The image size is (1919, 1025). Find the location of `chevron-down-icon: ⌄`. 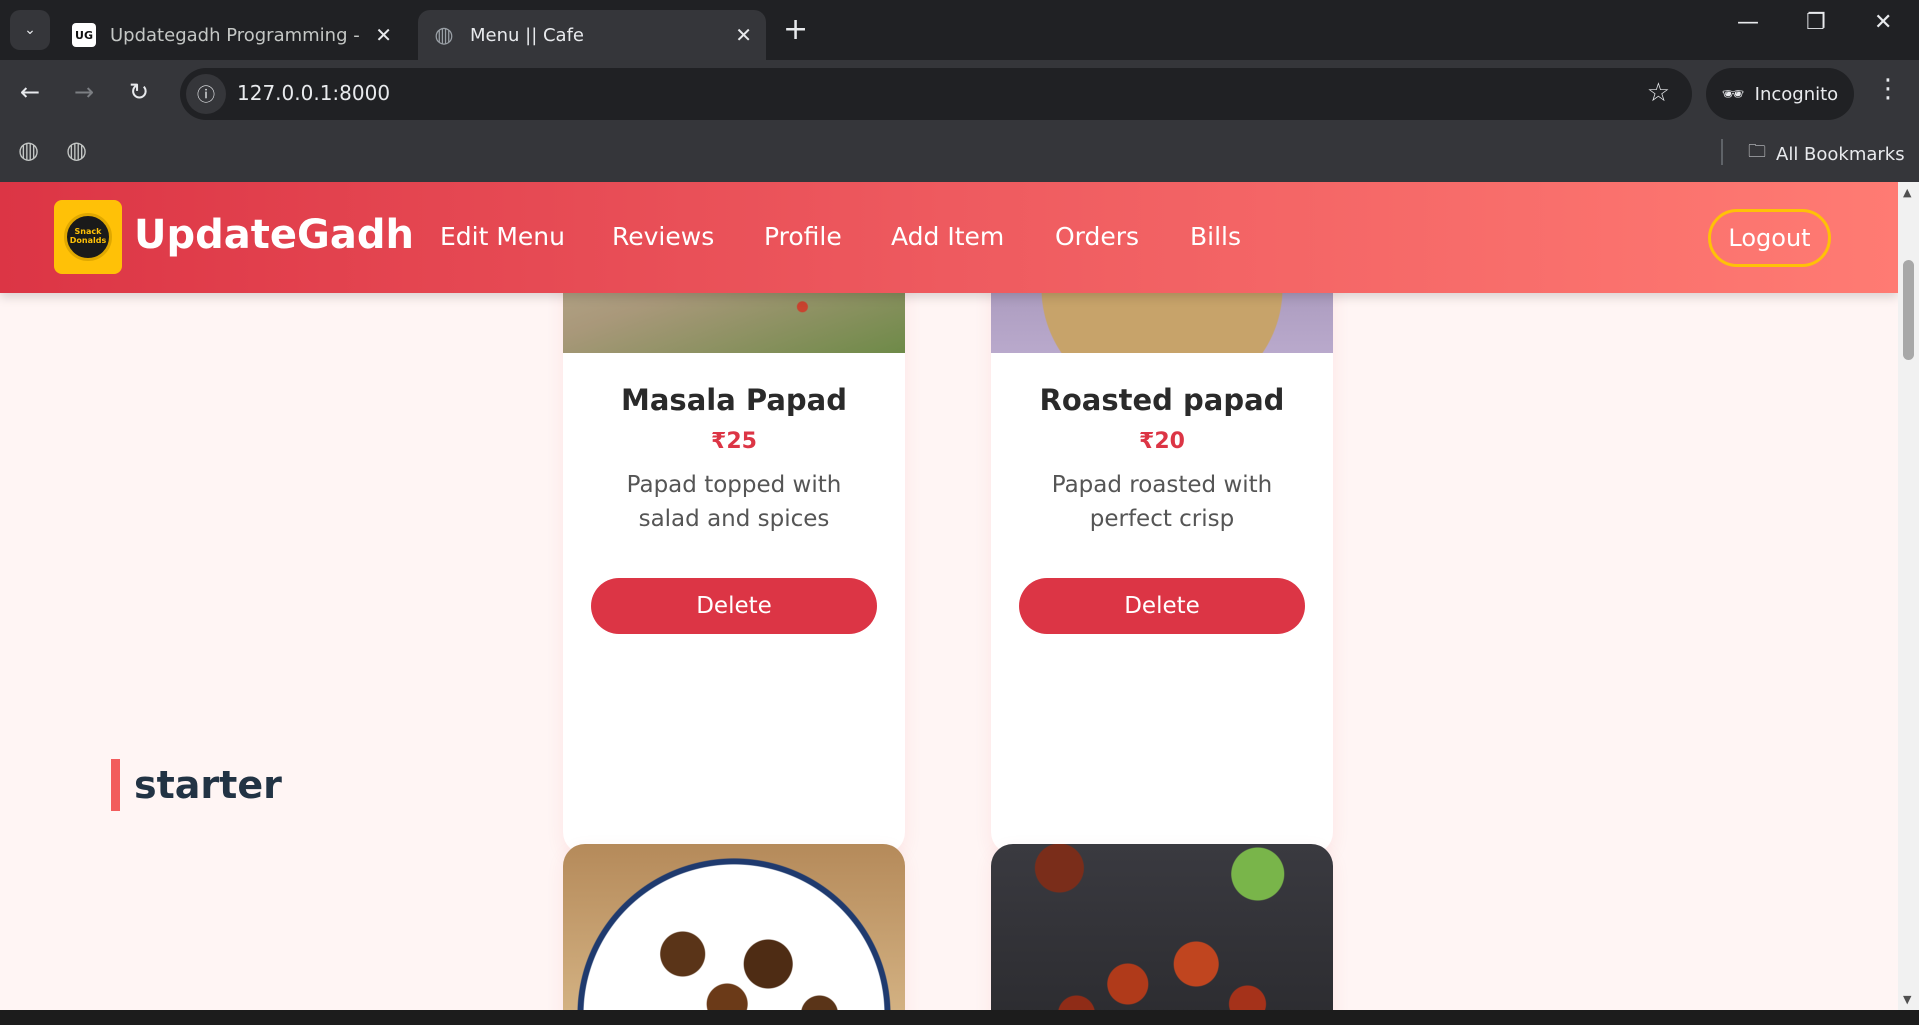

chevron-down-icon: ⌄ is located at coordinates (30, 30).